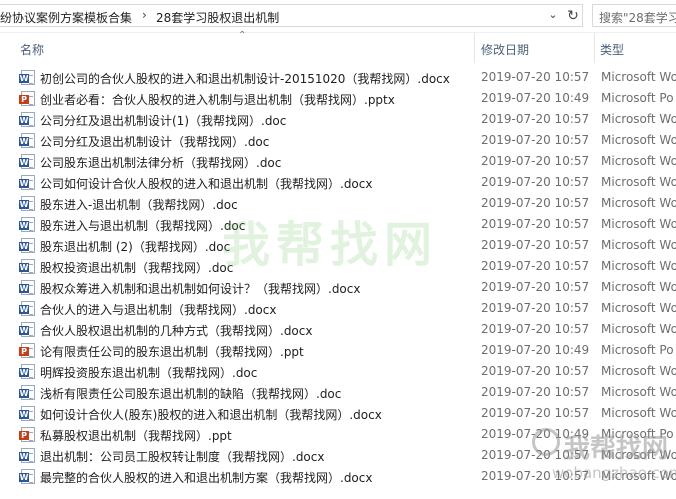 Image resolution: width=676 pixels, height=499 pixels. What do you see at coordinates (32, 49) in the screenshot?
I see `column-header-name: 名称` at bounding box center [32, 49].